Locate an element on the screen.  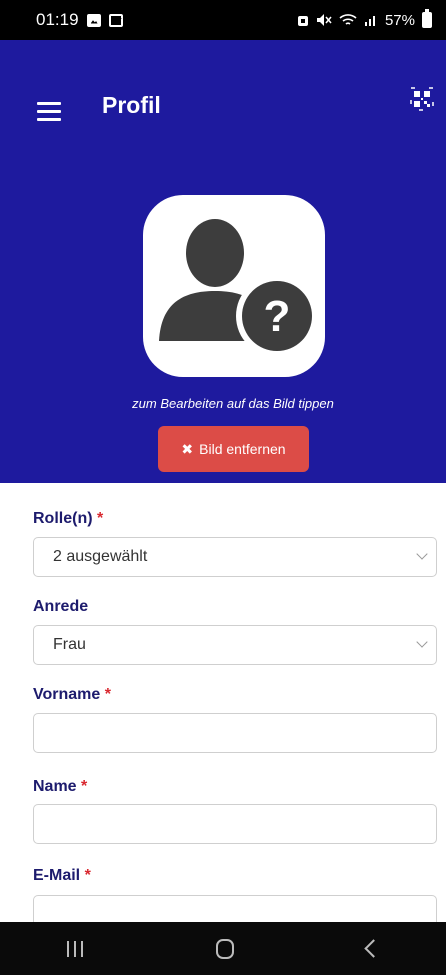
back-icon is located at coordinates (373, 948).